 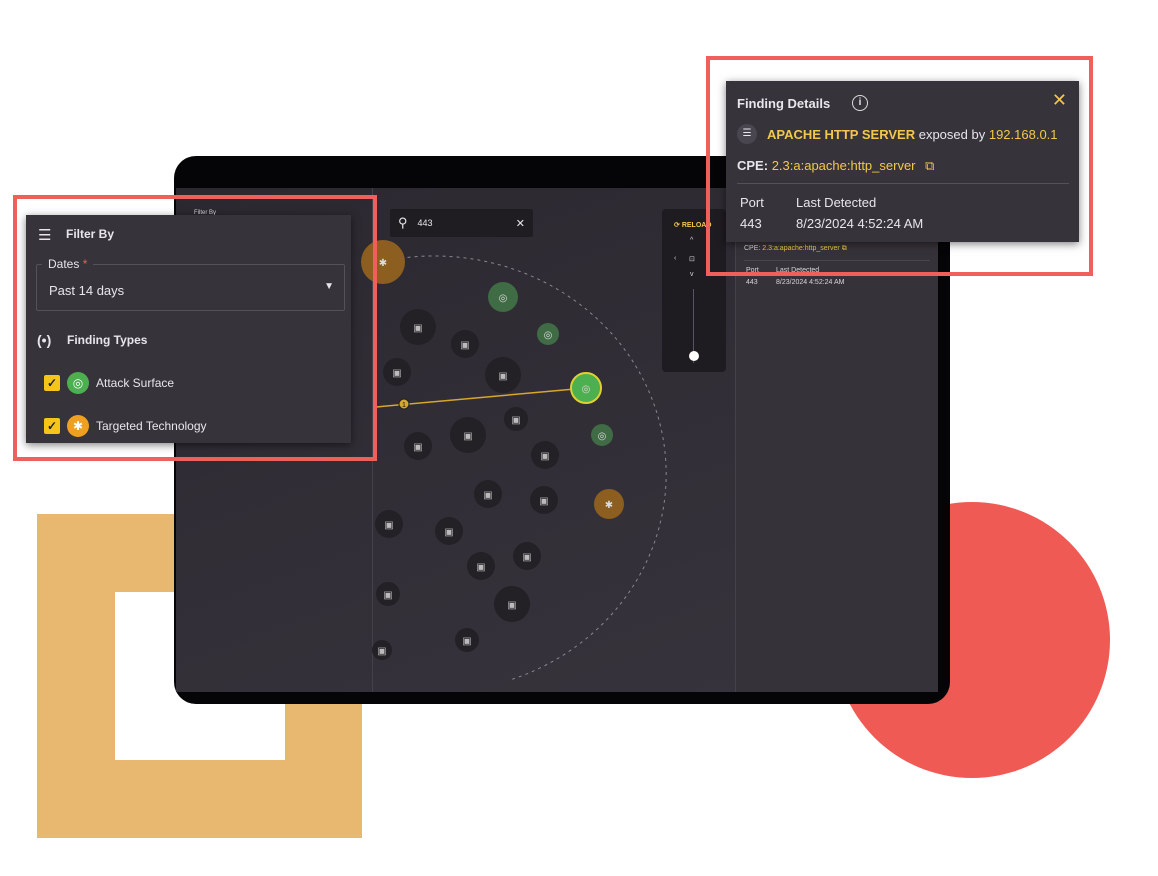 What do you see at coordinates (87, 290) in the screenshot?
I see `dates-value: Past 14 days` at bounding box center [87, 290].